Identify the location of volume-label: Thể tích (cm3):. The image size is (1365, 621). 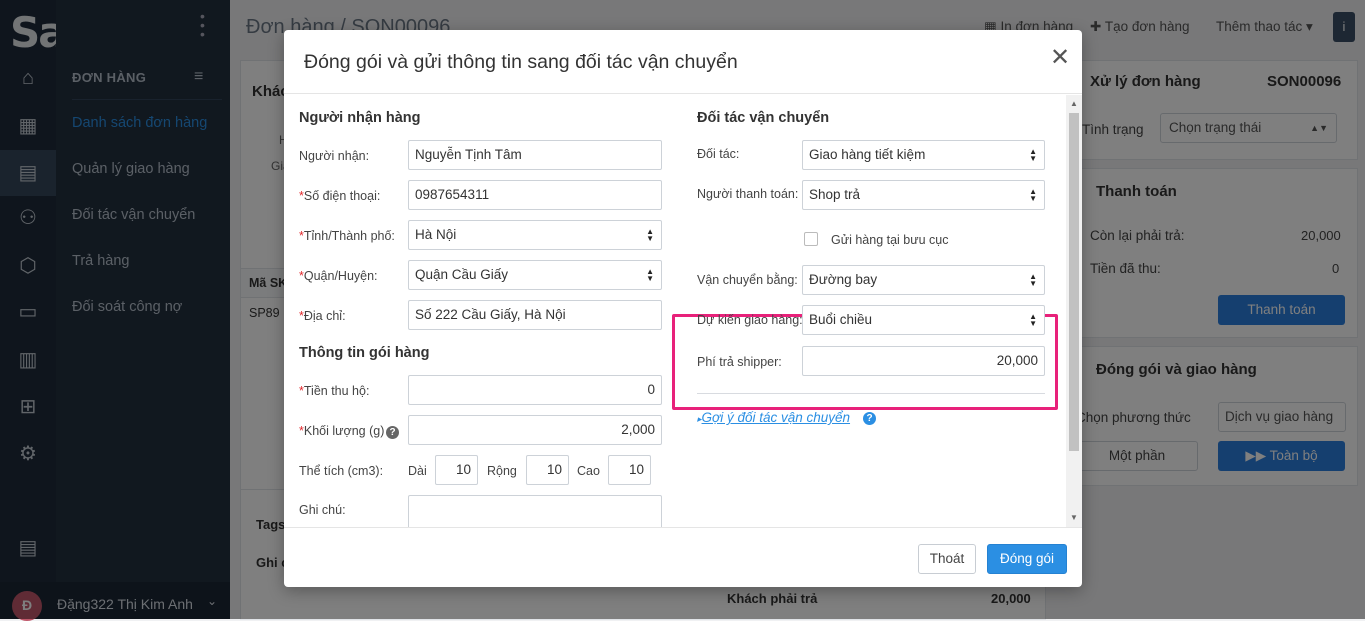
(341, 471).